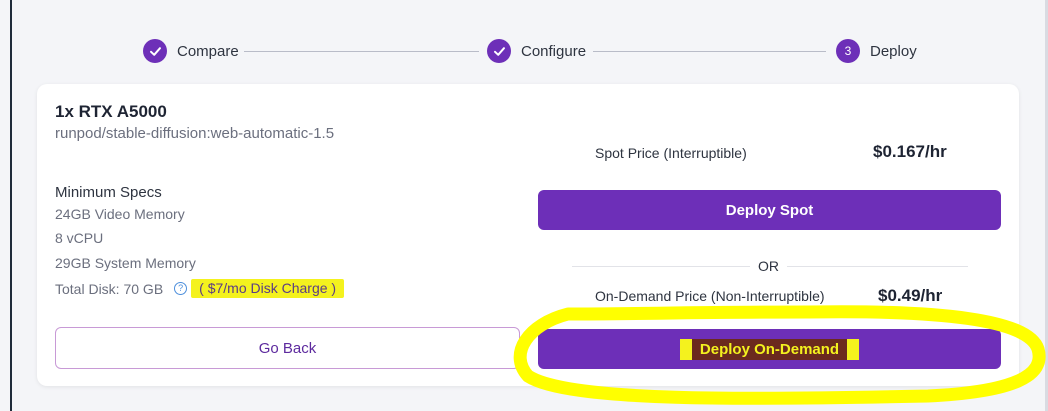 The image size is (1048, 411). Describe the element at coordinates (848, 51) in the screenshot. I see `step-number: 3` at that location.